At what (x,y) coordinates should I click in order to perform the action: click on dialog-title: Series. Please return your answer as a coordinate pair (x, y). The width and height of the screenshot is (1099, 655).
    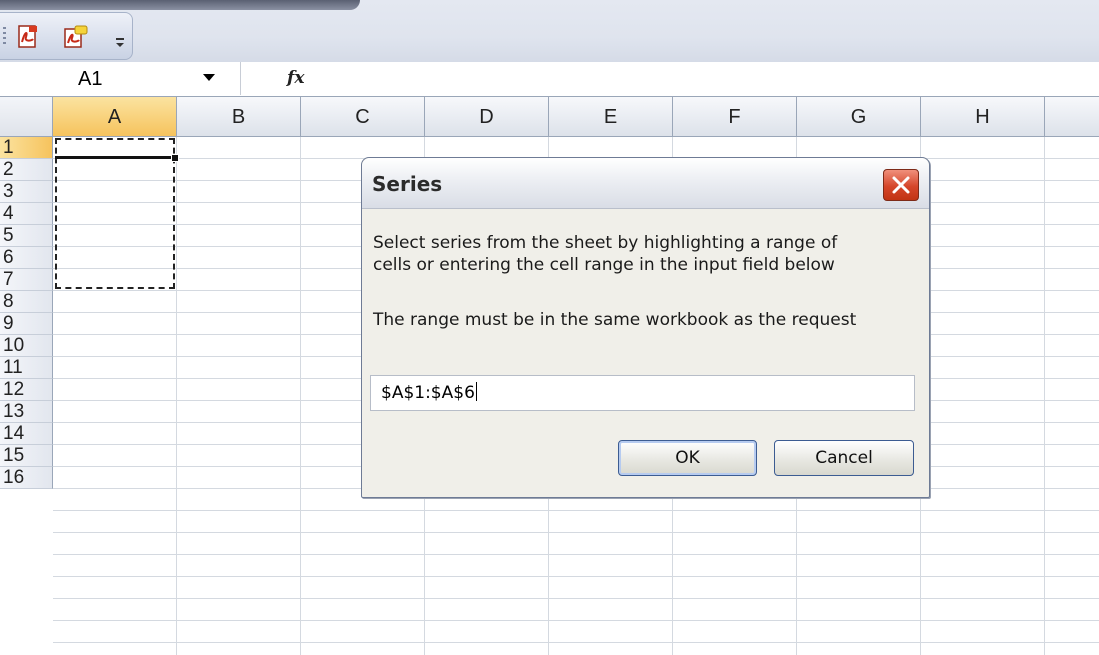
    Looking at the image, I should click on (407, 184).